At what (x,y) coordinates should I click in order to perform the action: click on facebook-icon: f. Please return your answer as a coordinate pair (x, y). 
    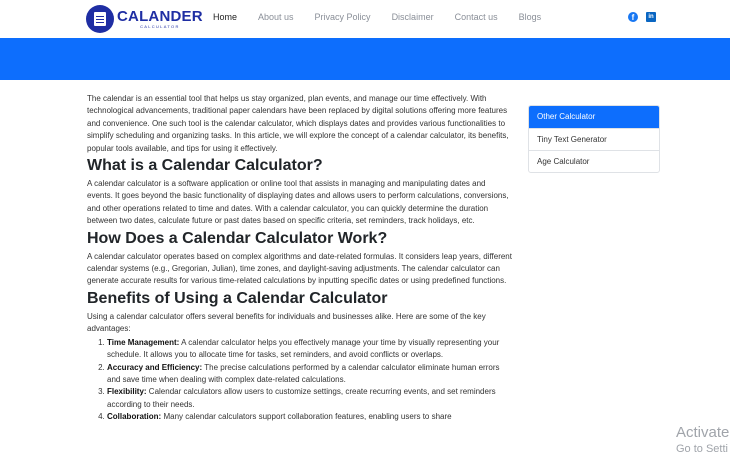
    Looking at the image, I should click on (633, 17).